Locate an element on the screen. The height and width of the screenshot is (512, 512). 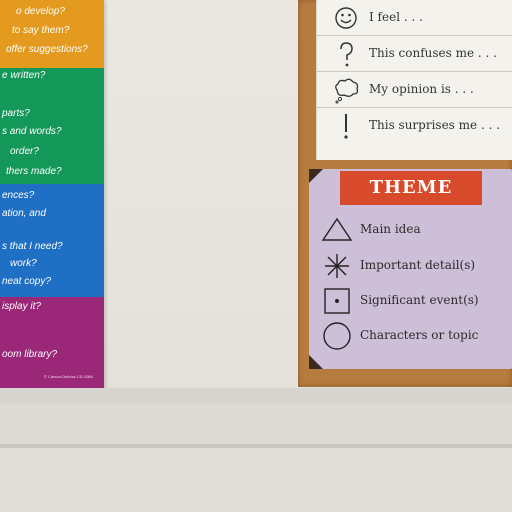
starter-row: My opinion is . . . is located at coordinates (414, 90).